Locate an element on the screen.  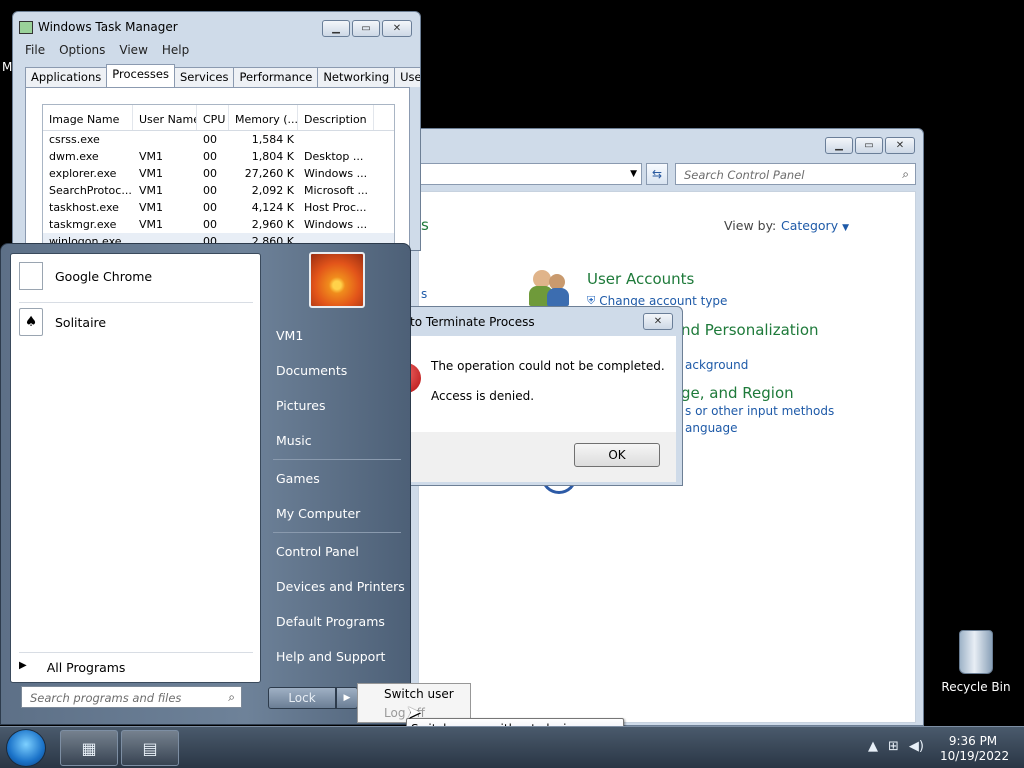
cell-image: csrss.exe is located at coordinates (74, 139).